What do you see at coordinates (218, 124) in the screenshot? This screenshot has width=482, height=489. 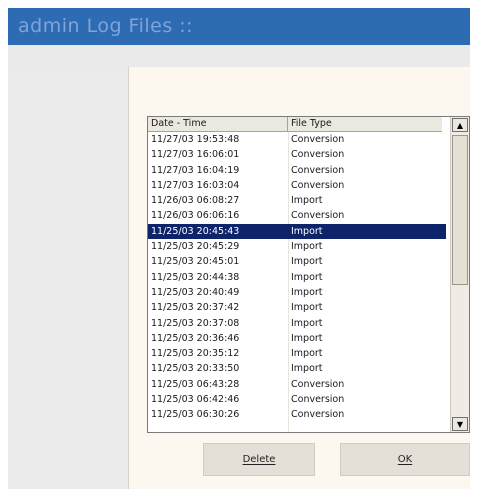 I see `column-header-date-time: Date - Time` at bounding box center [218, 124].